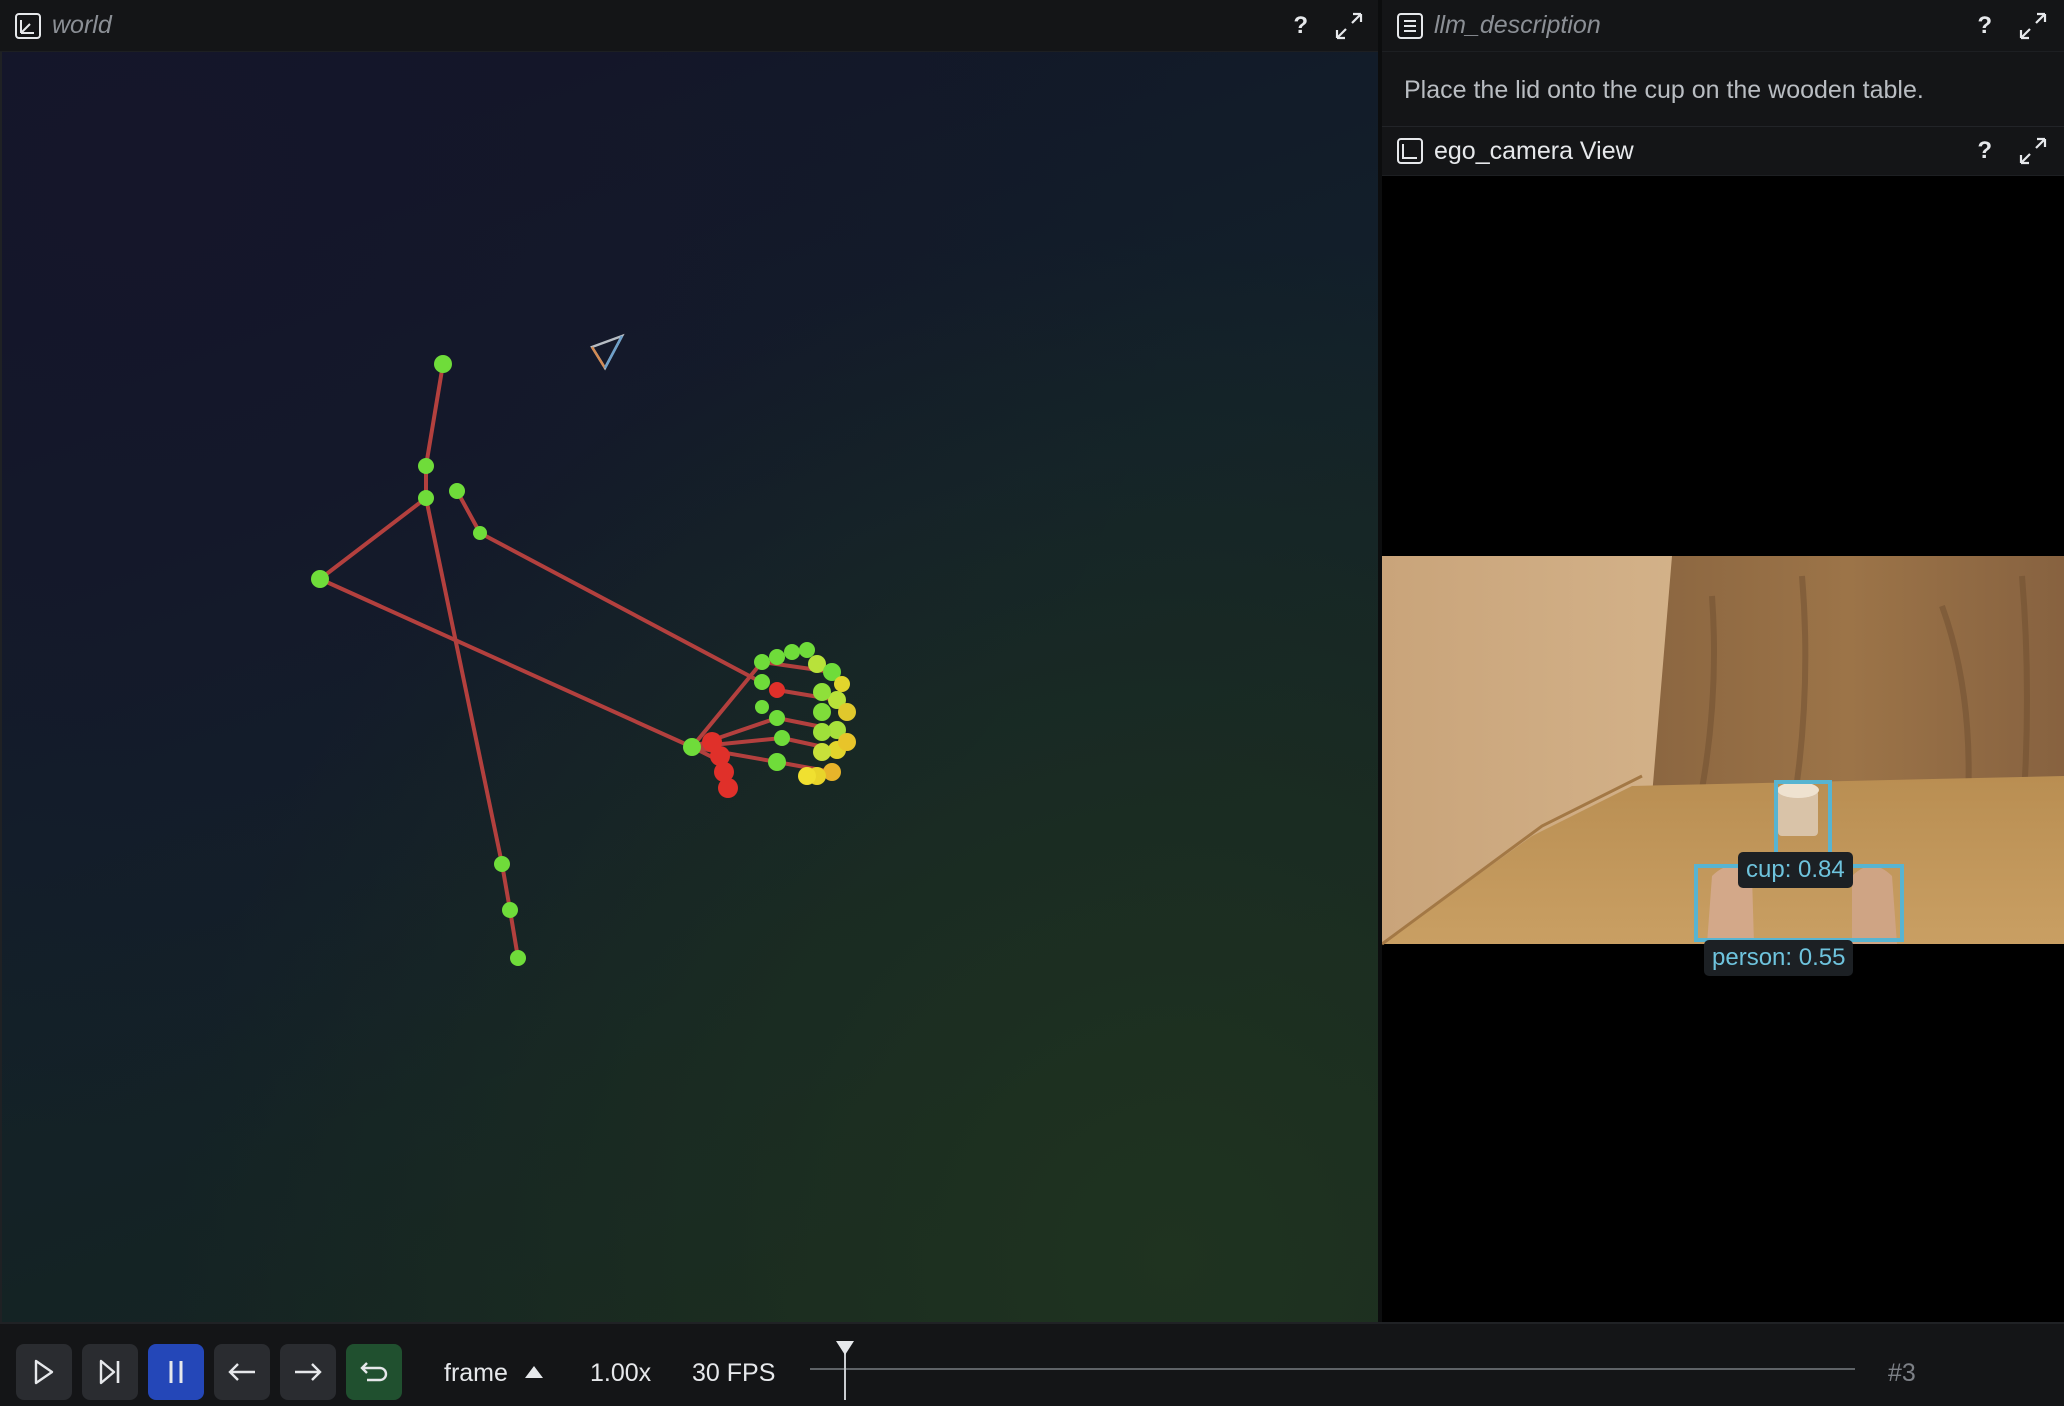 The width and height of the screenshot is (2064, 1406). I want to click on skeleton-joints, so click(583, 660).